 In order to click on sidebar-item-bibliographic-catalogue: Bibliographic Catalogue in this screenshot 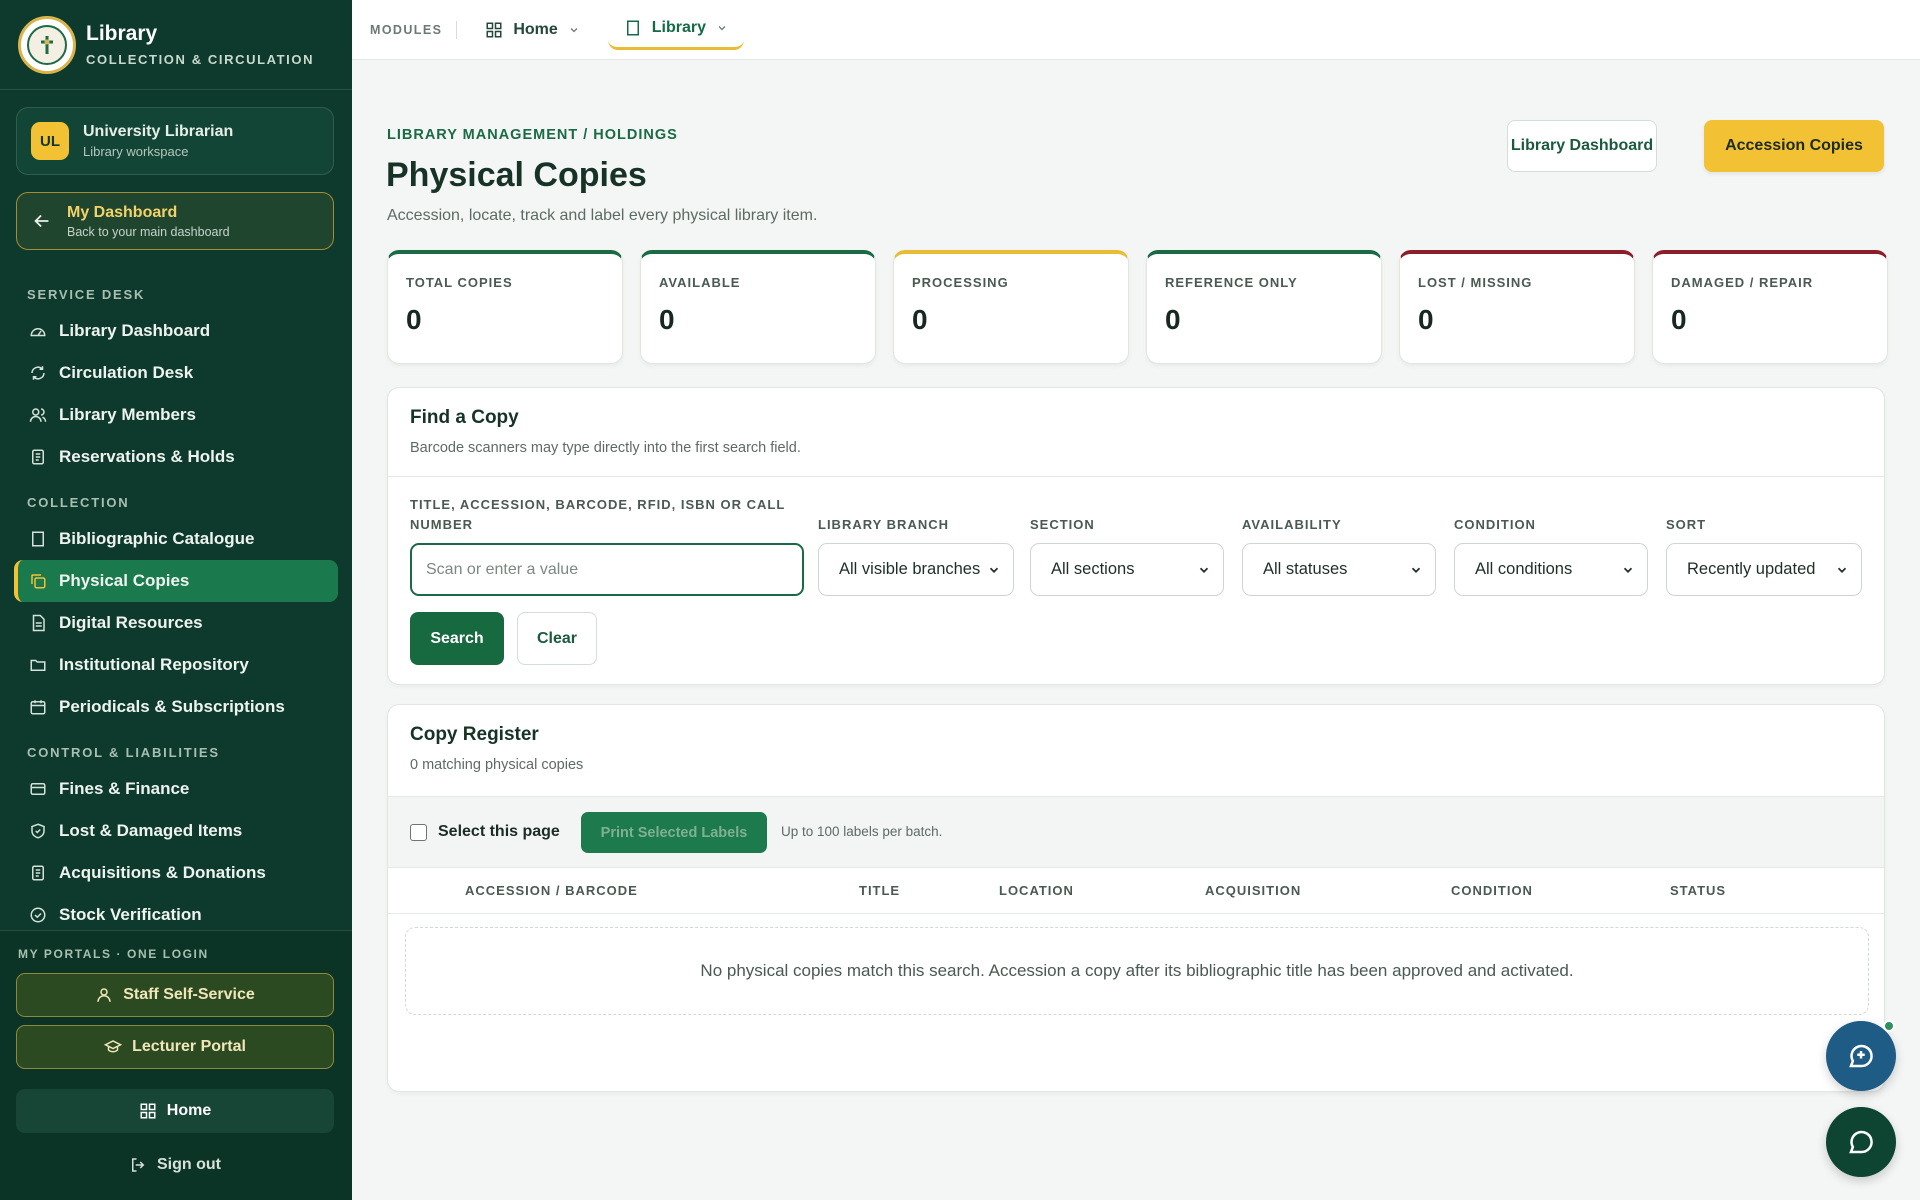, I will do `click(176, 539)`.